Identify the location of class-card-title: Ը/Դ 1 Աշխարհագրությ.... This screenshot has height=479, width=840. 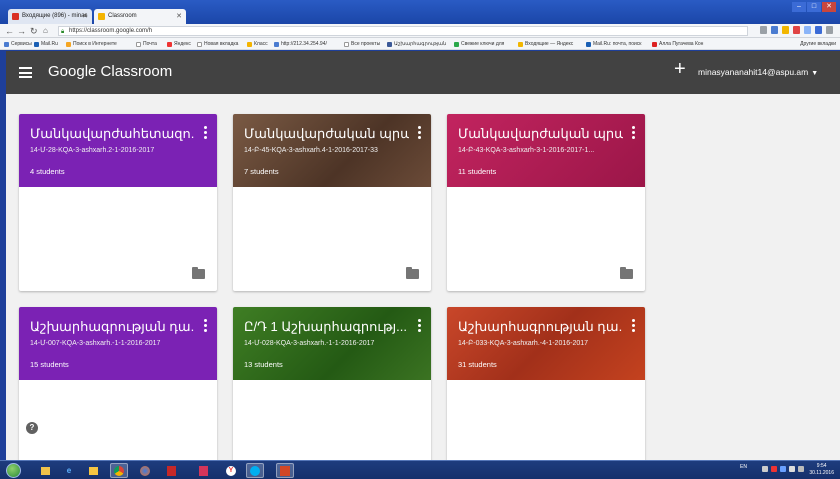
(326, 327).